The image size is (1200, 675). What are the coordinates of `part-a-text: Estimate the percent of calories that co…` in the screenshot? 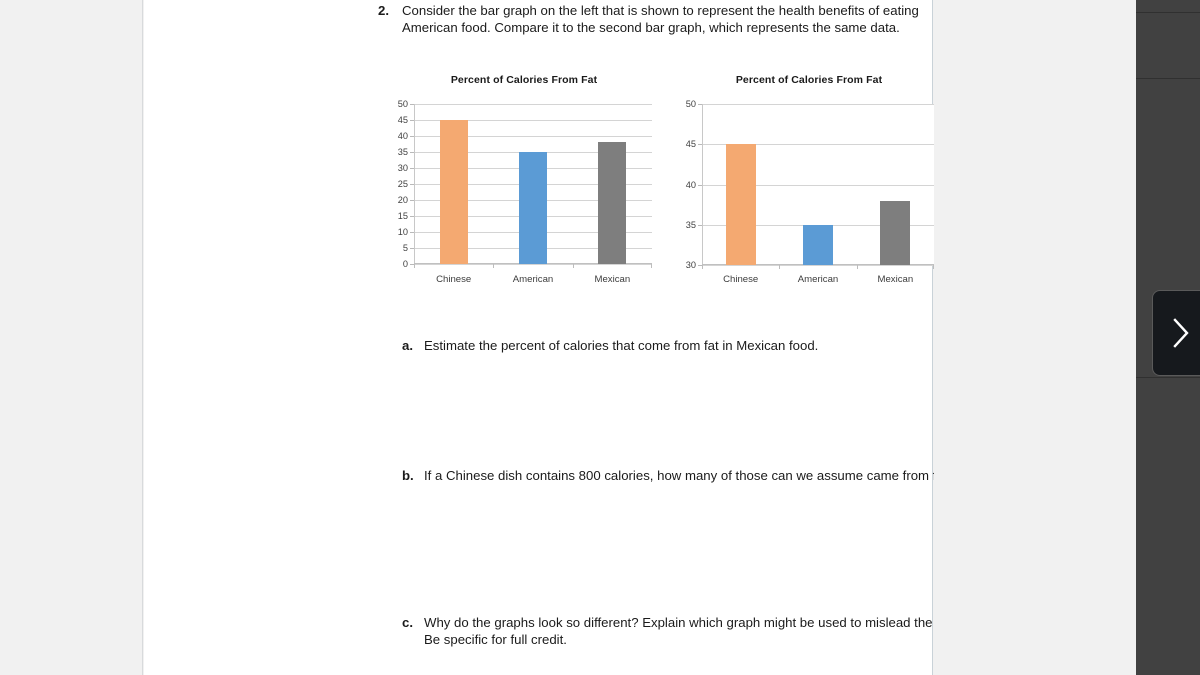 It's located at (621, 345).